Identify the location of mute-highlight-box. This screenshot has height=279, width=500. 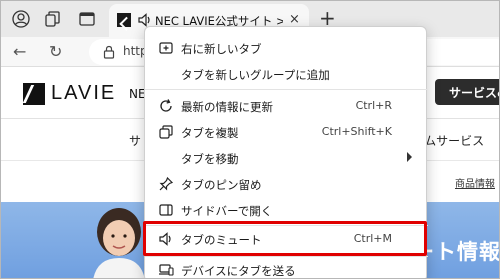
(285, 238).